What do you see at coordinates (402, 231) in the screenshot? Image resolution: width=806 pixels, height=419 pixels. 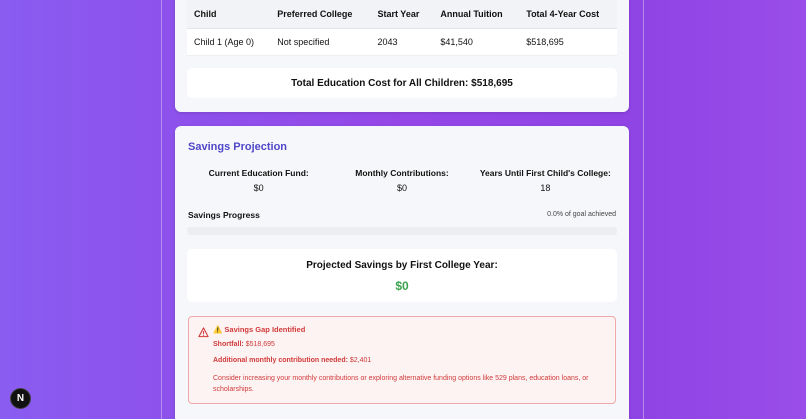 I see `savings-progress-bar` at bounding box center [402, 231].